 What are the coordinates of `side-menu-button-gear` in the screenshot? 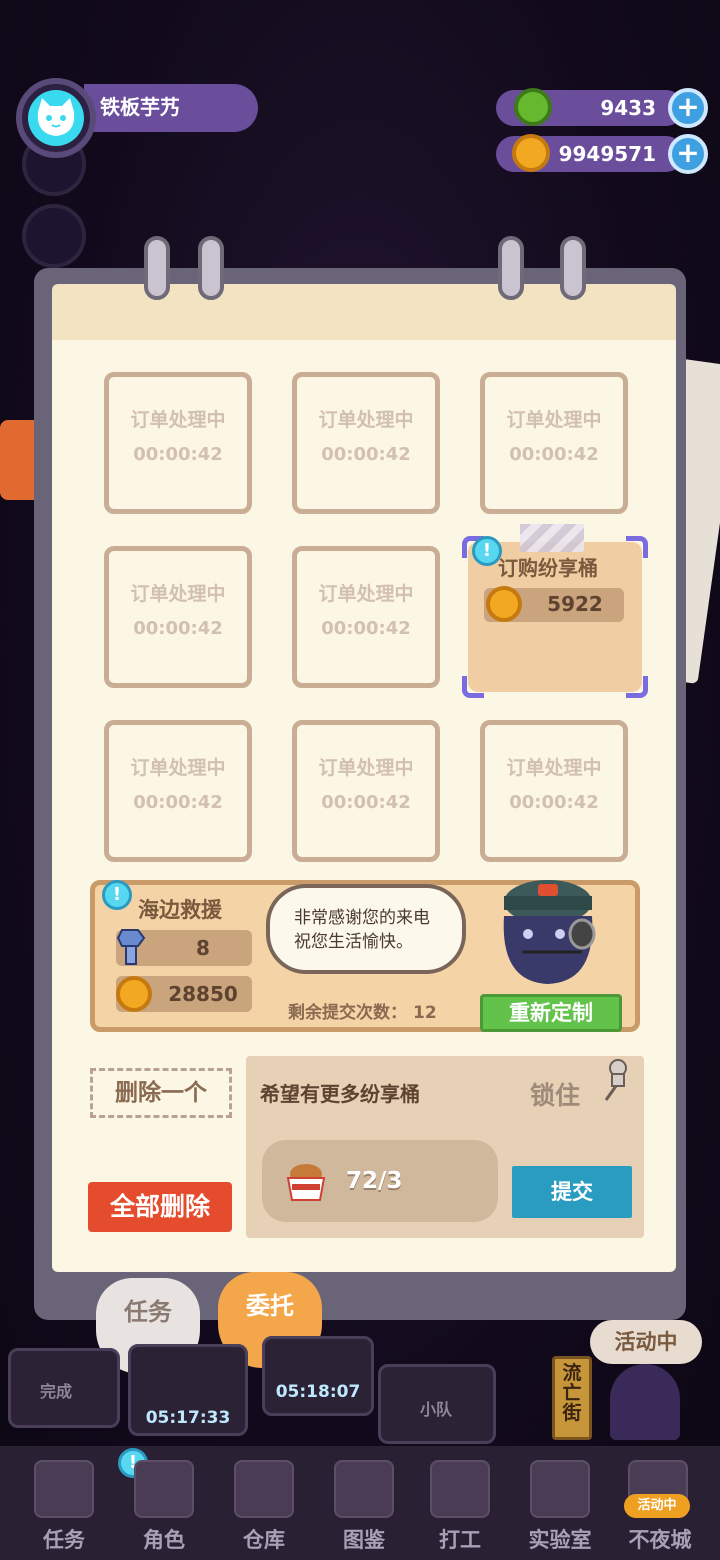 It's located at (54, 236).